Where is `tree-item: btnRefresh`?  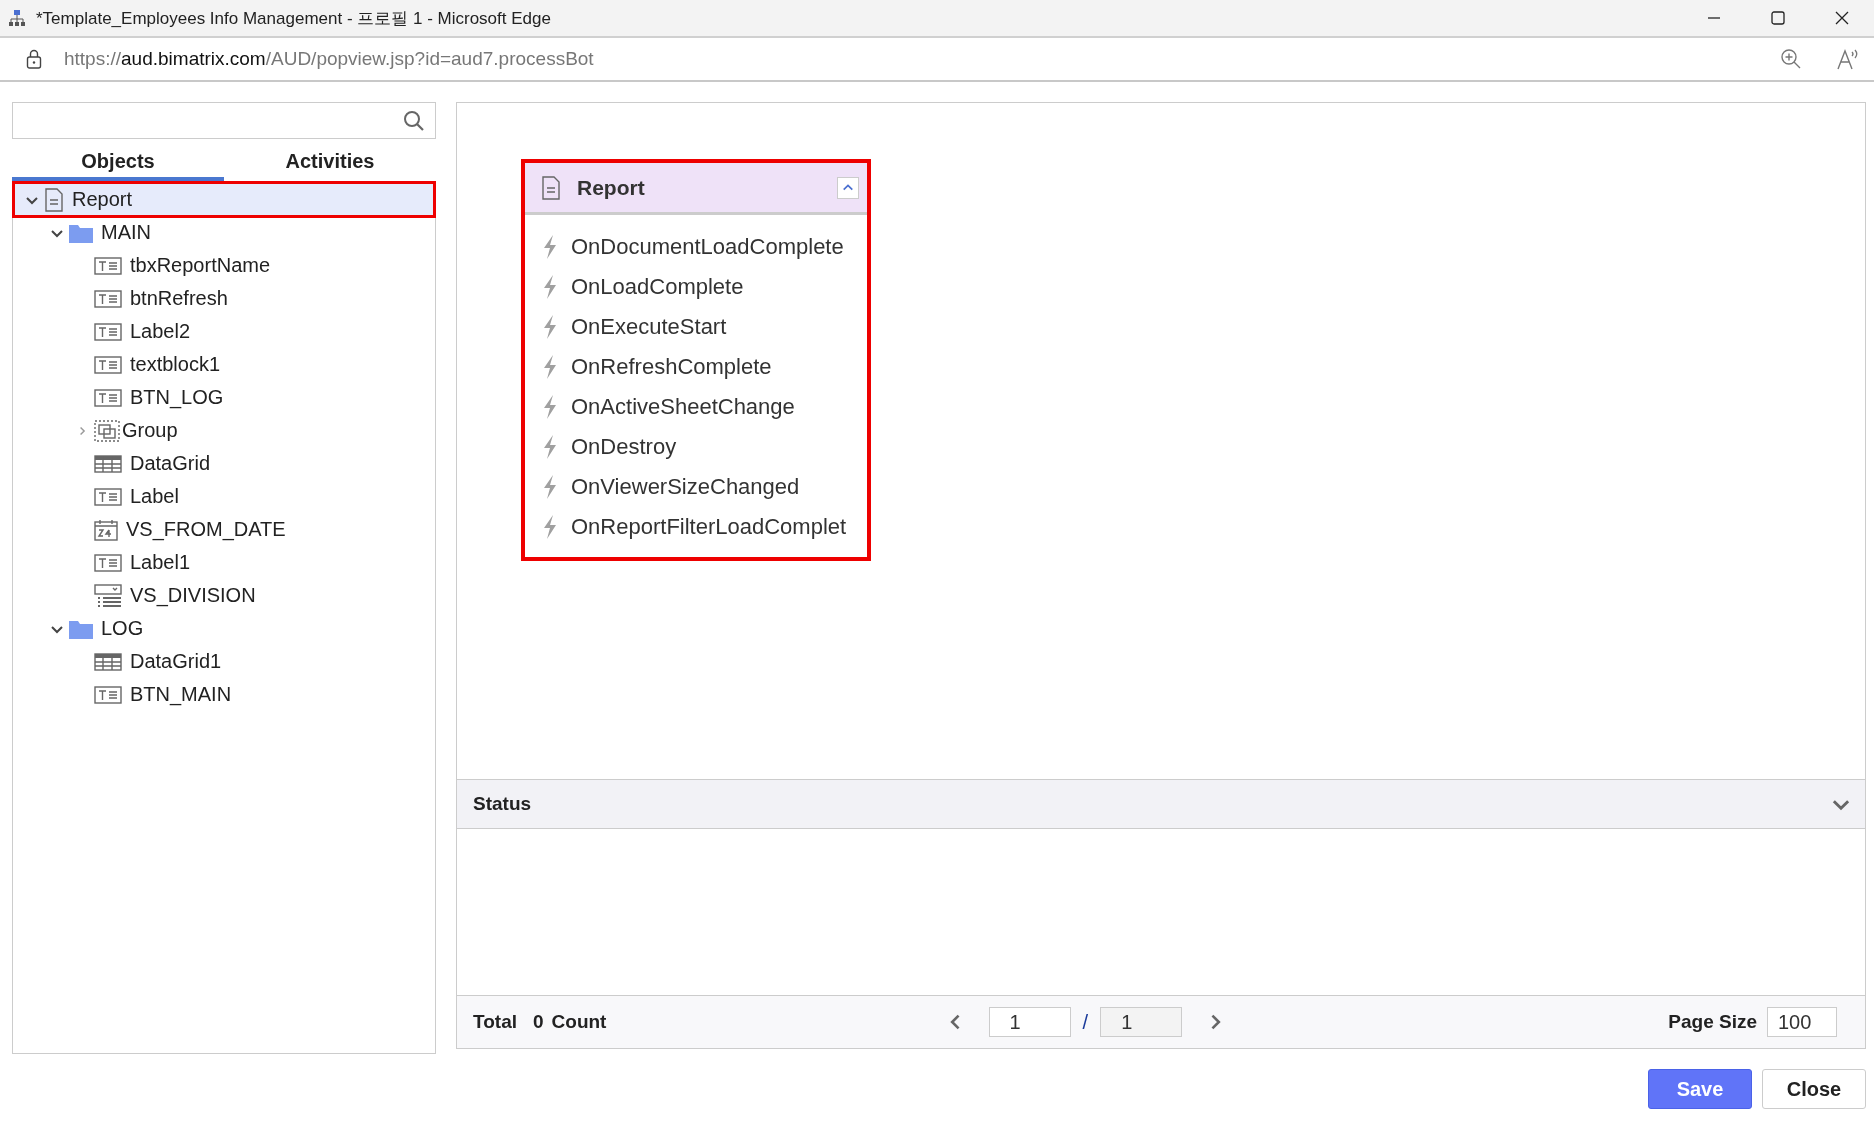 tree-item: btnRefresh is located at coordinates (224, 298).